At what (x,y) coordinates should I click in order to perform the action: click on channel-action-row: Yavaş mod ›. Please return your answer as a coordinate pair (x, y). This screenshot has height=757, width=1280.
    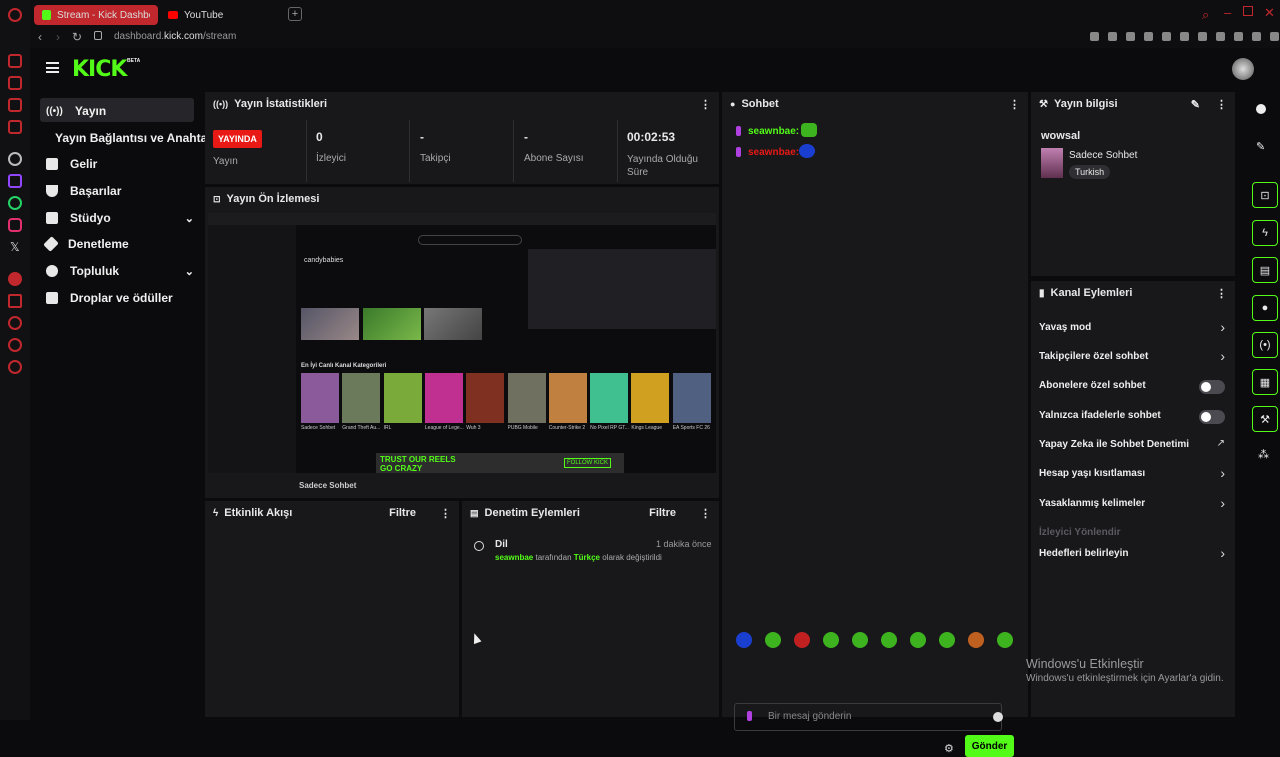
    Looking at the image, I should click on (1133, 329).